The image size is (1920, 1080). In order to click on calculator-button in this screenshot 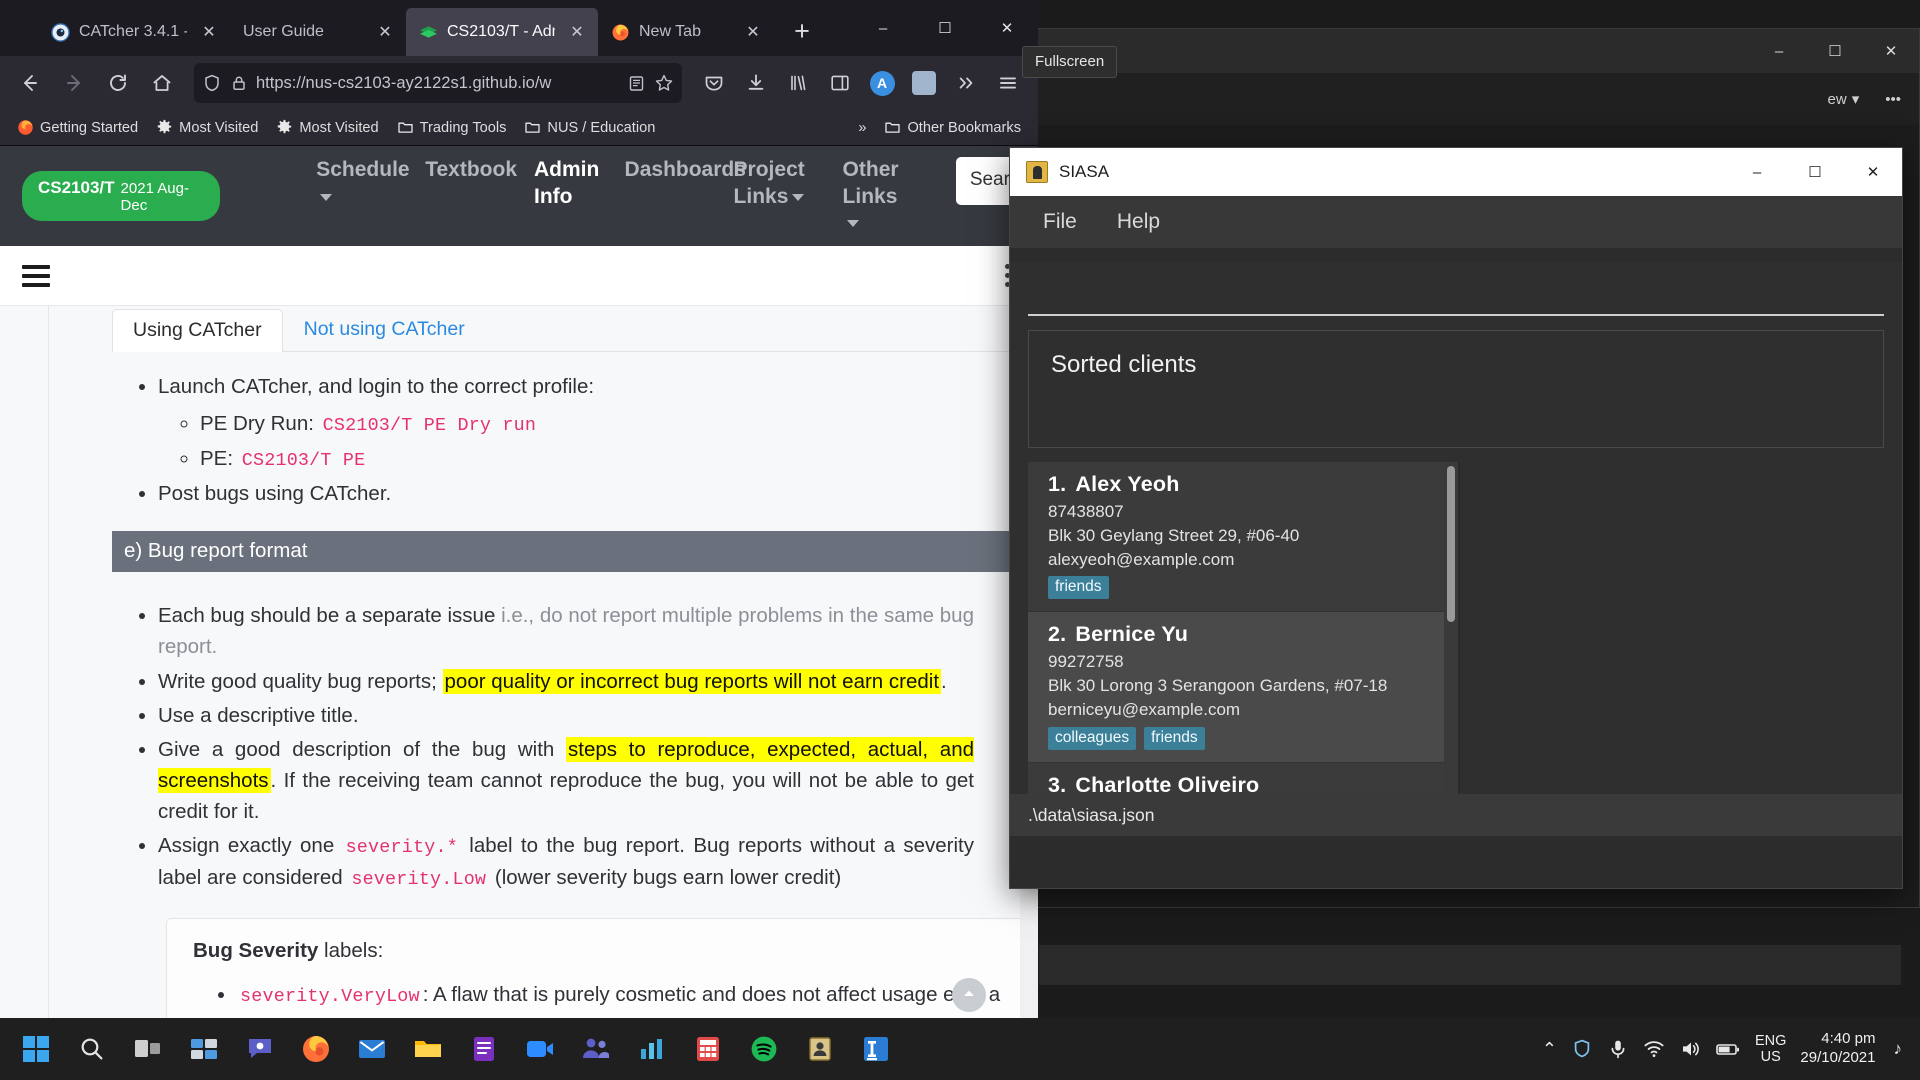, I will do `click(708, 1049)`.